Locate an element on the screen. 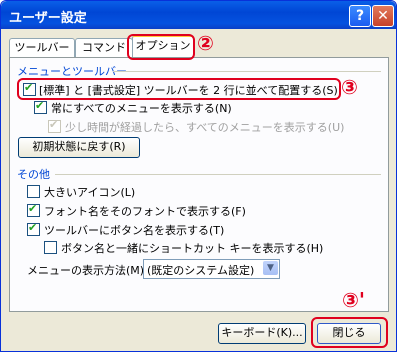 The image size is (397, 352). help-button: ? is located at coordinates (360, 16).